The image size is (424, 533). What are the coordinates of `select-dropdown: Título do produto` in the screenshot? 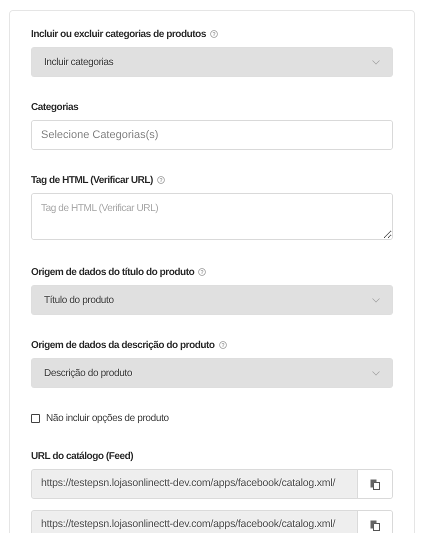 It's located at (212, 300).